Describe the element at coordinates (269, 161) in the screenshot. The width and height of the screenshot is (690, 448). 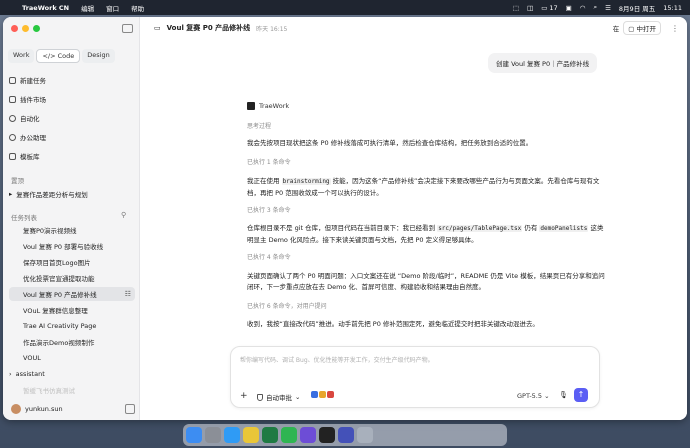
I see `command-log-toggle: 已执行 1 条命令` at that location.